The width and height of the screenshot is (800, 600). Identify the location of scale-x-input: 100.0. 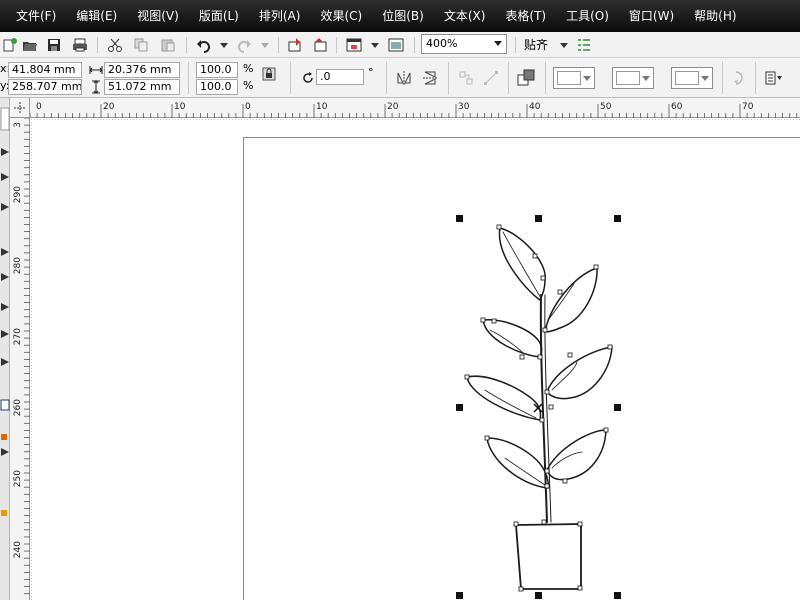
(217, 70).